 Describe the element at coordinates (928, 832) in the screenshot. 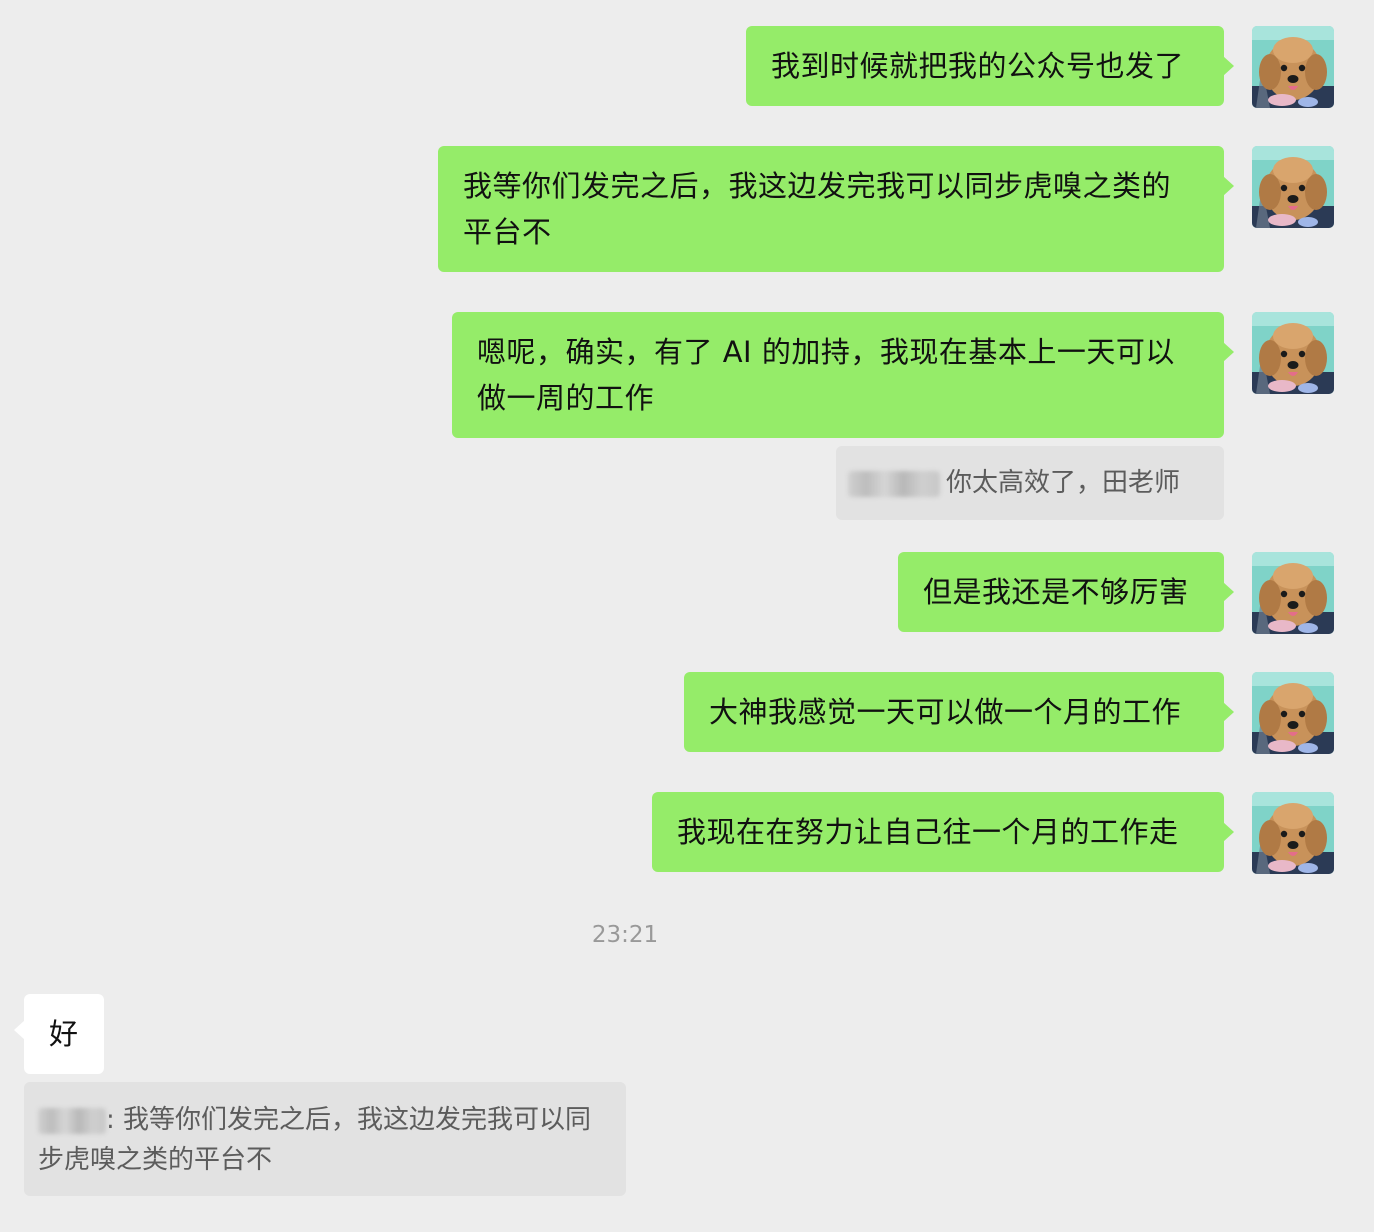

I see `message-text: 我现在在努力让自己往一个月的工作走` at that location.